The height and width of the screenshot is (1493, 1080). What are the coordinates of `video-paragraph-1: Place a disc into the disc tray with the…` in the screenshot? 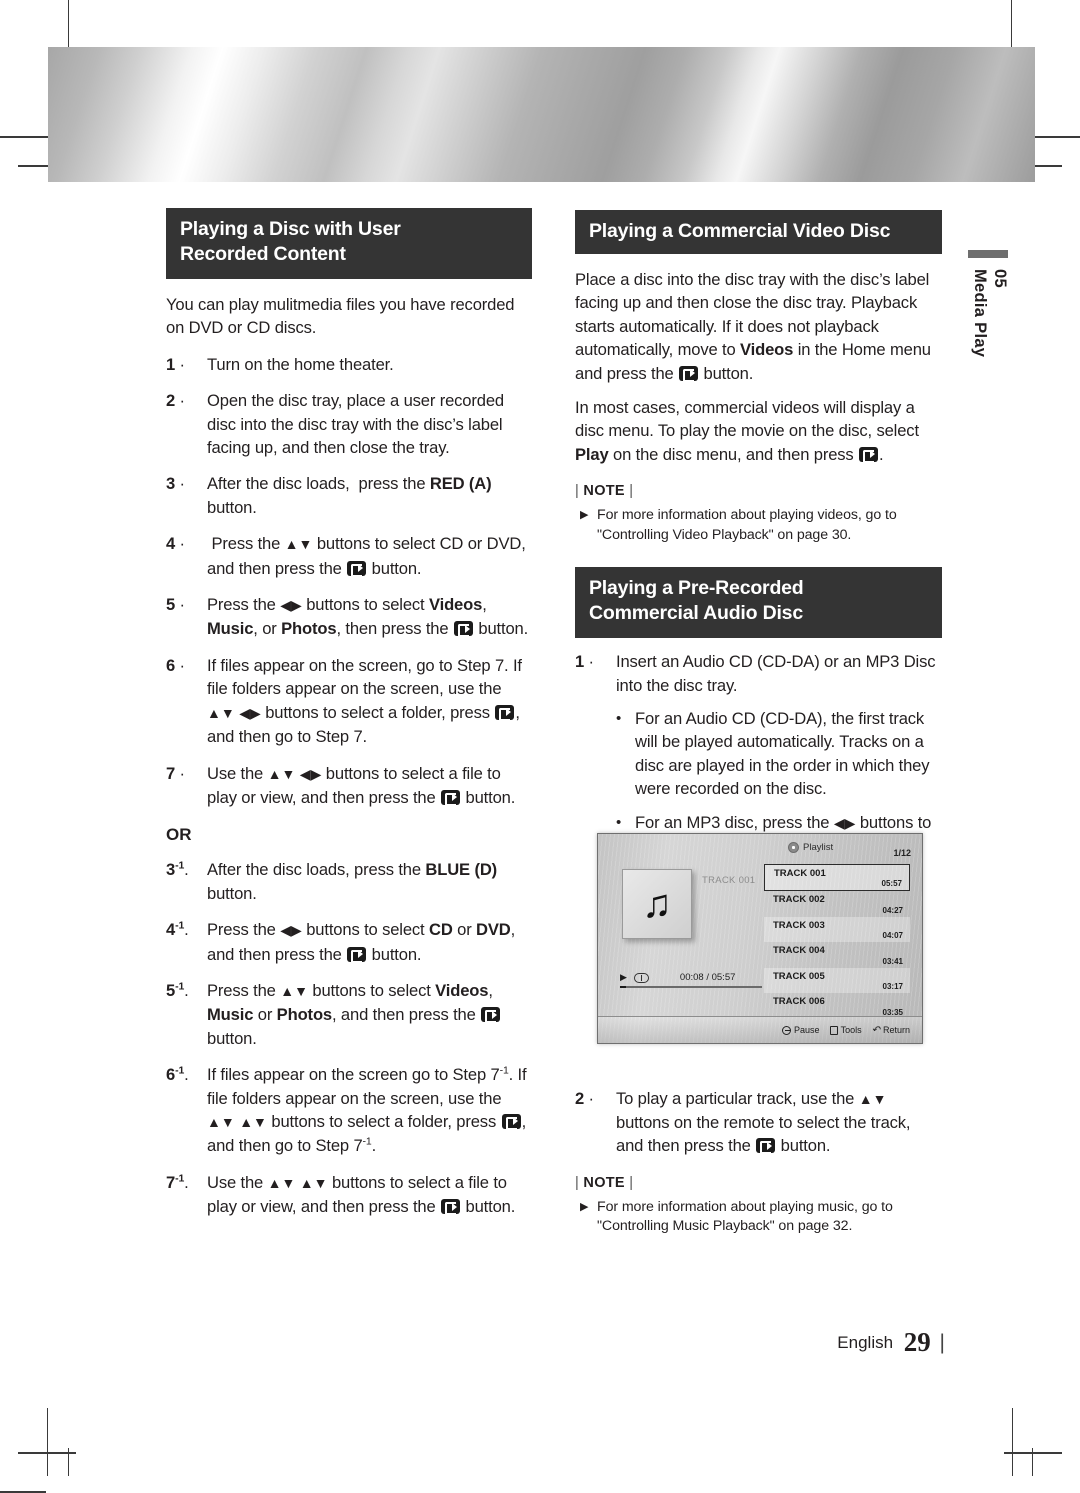 It's located at (753, 326).